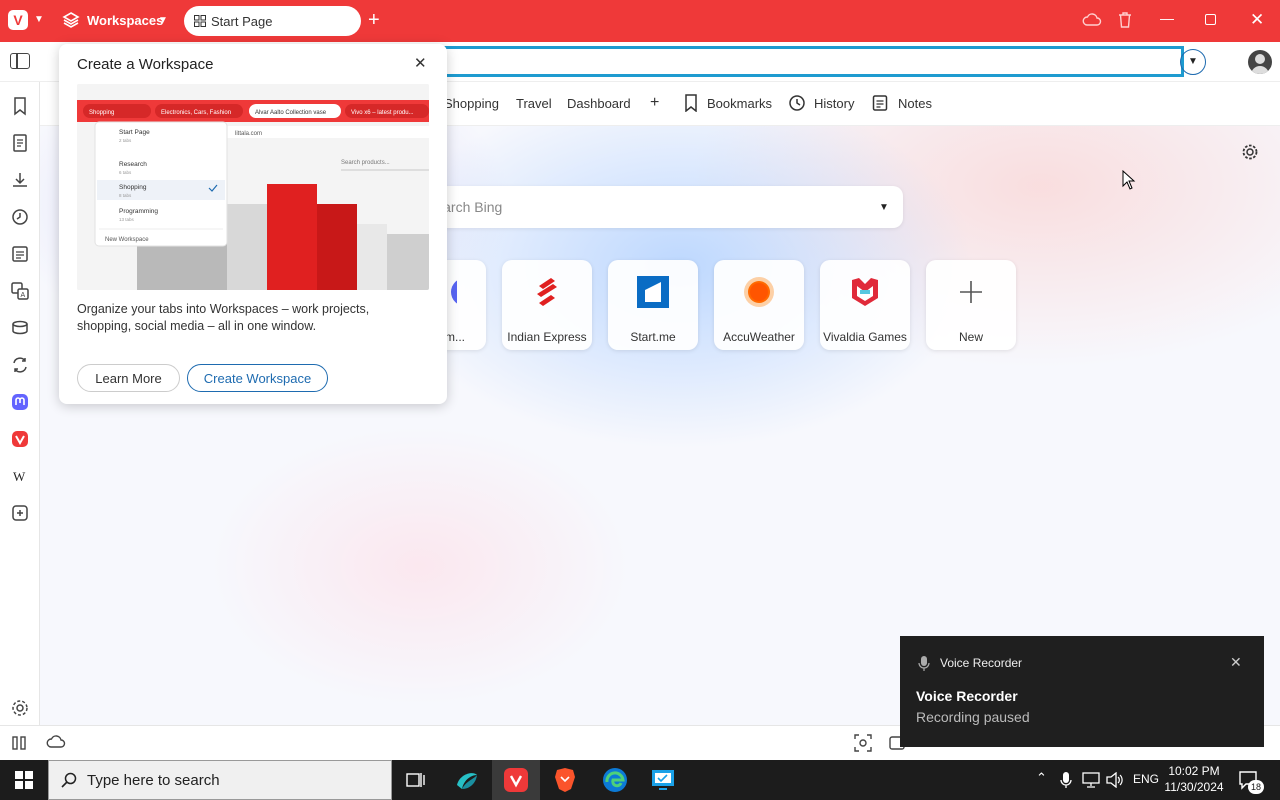  What do you see at coordinates (20, 513) in the screenshot?
I see `add-web-panel-icon` at bounding box center [20, 513].